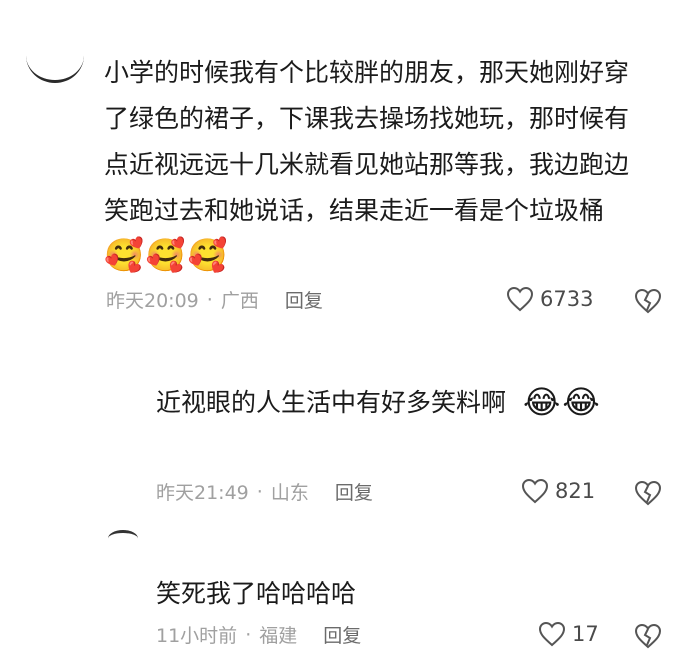  Describe the element at coordinates (585, 634) in the screenshot. I see `like-count: 17` at that location.